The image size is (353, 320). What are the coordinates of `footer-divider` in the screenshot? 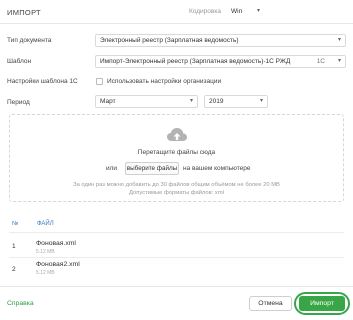 It's located at (176, 286).